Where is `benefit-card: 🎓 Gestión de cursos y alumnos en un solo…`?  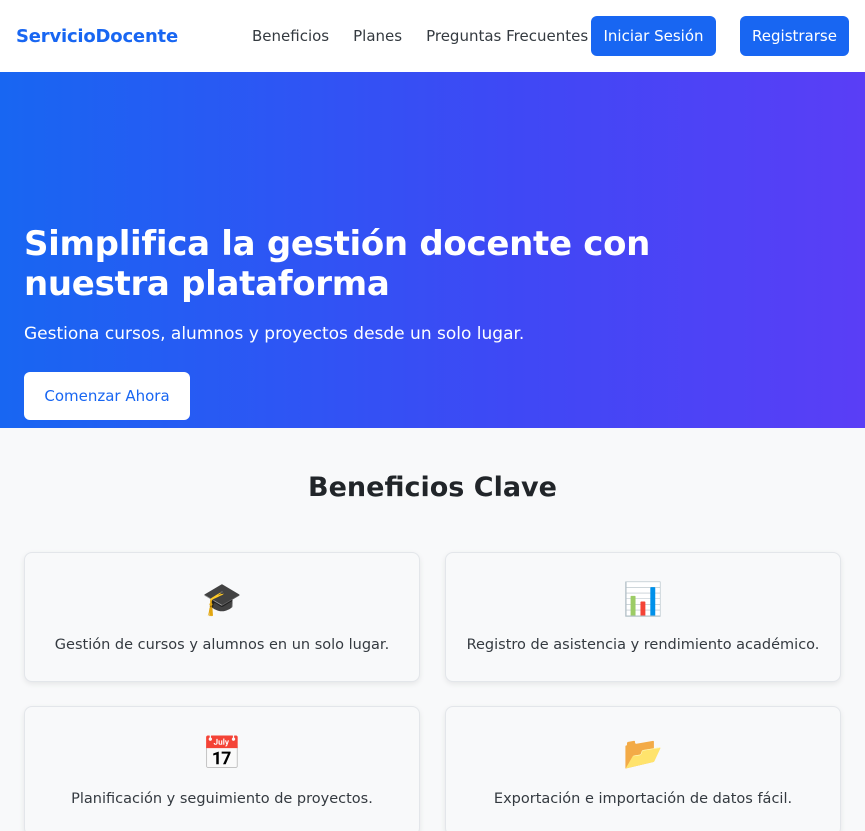
benefit-card: 🎓 Gestión de cursos y alumnos en un solo… is located at coordinates (222, 617).